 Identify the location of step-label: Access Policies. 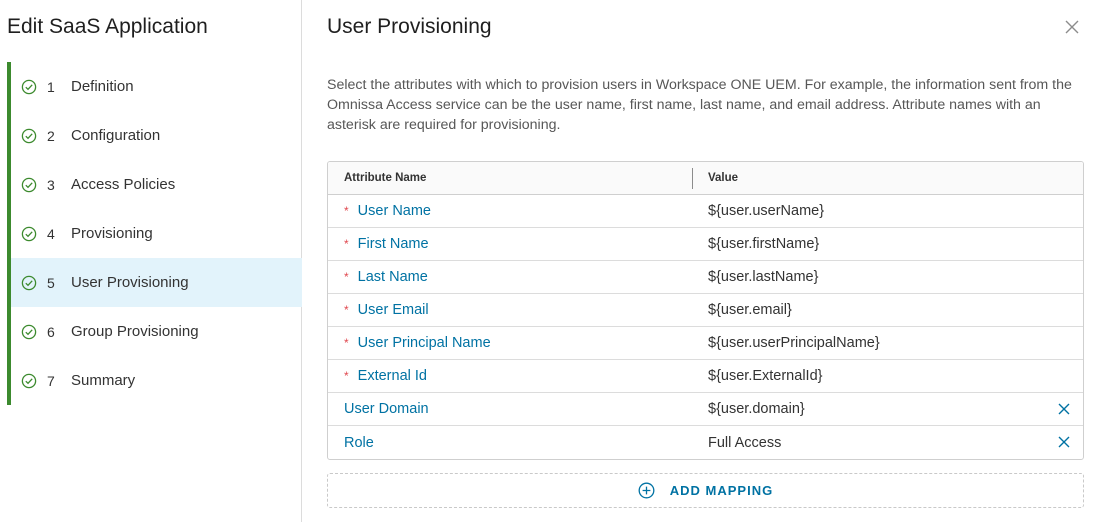
(123, 184).